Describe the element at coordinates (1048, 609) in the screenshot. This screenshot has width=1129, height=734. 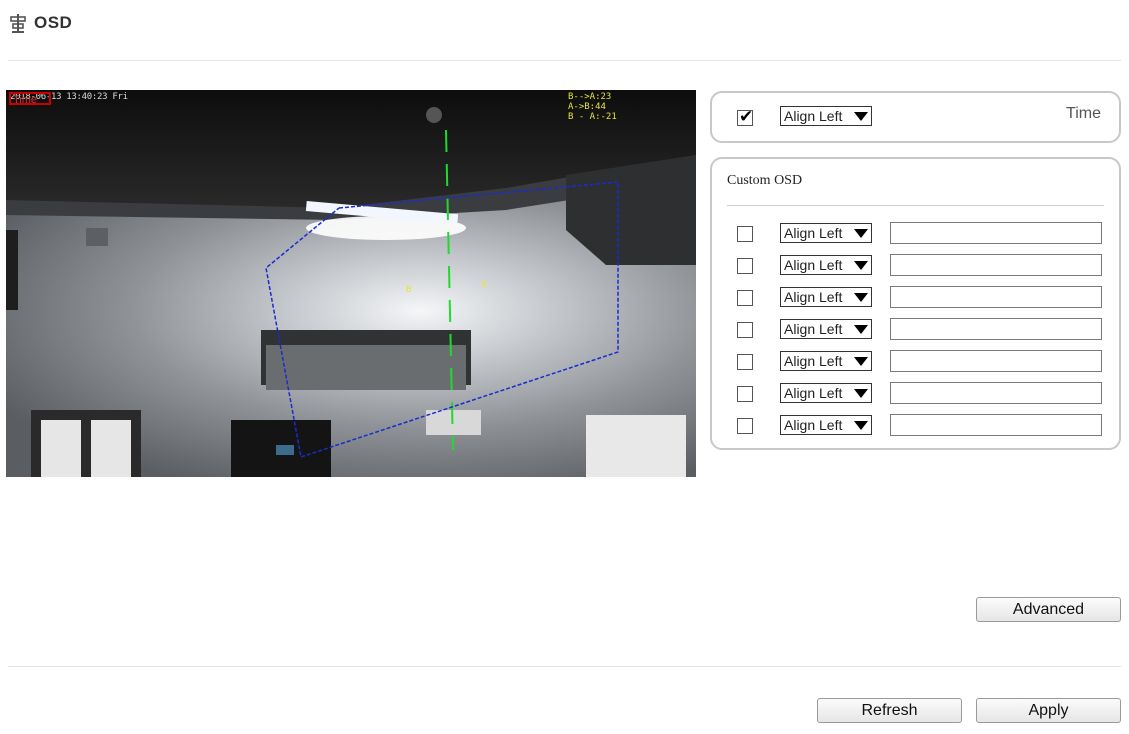
I see `advanced-button: Advanced` at that location.